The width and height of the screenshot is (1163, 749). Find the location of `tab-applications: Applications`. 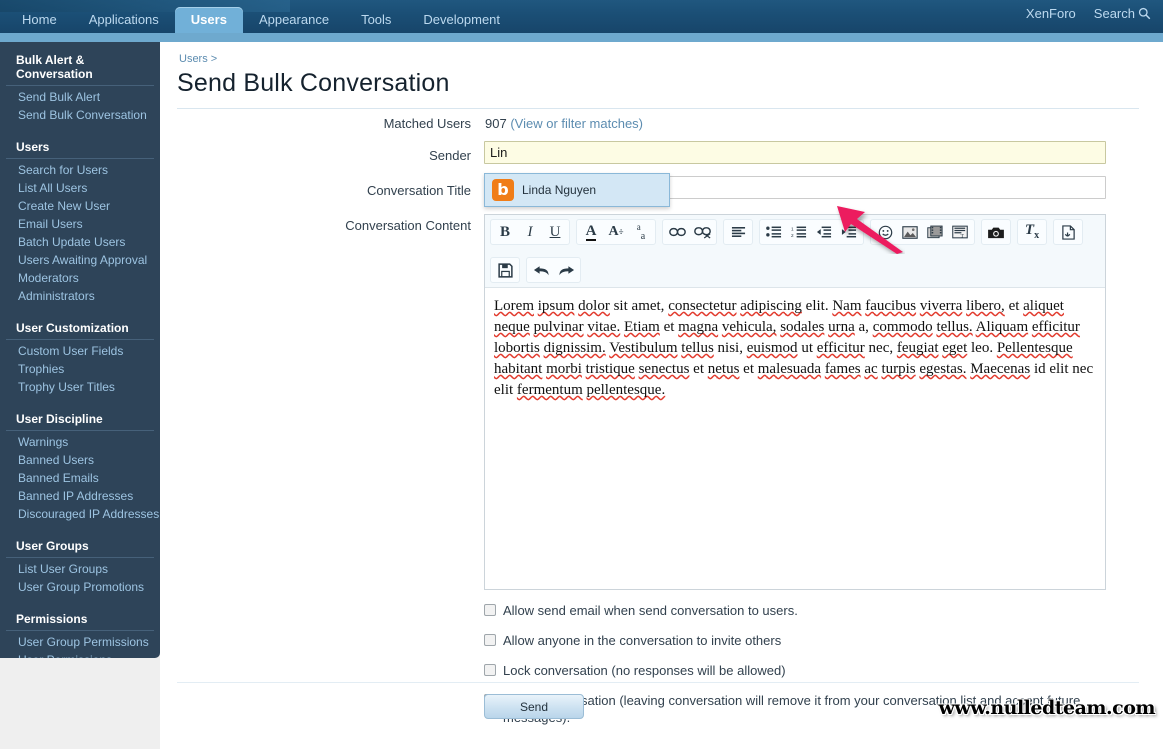

tab-applications: Applications is located at coordinates (124, 20).